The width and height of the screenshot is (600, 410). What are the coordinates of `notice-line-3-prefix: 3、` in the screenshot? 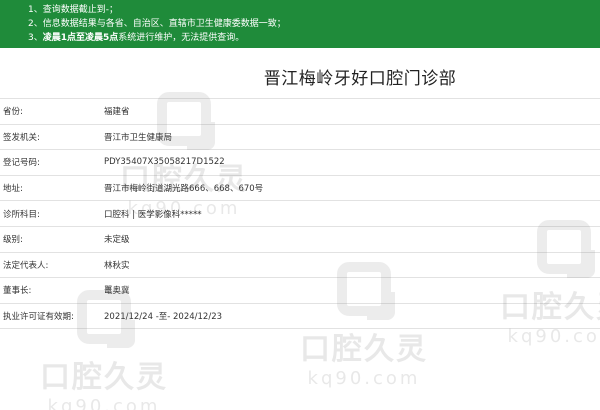 It's located at (35, 38).